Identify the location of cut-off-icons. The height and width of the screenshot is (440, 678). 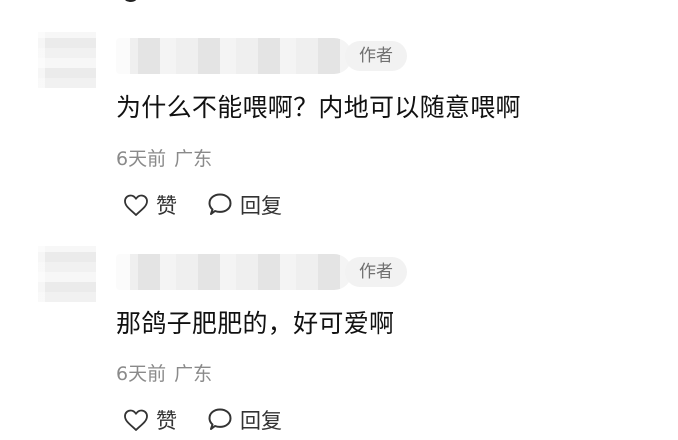
(131, 1).